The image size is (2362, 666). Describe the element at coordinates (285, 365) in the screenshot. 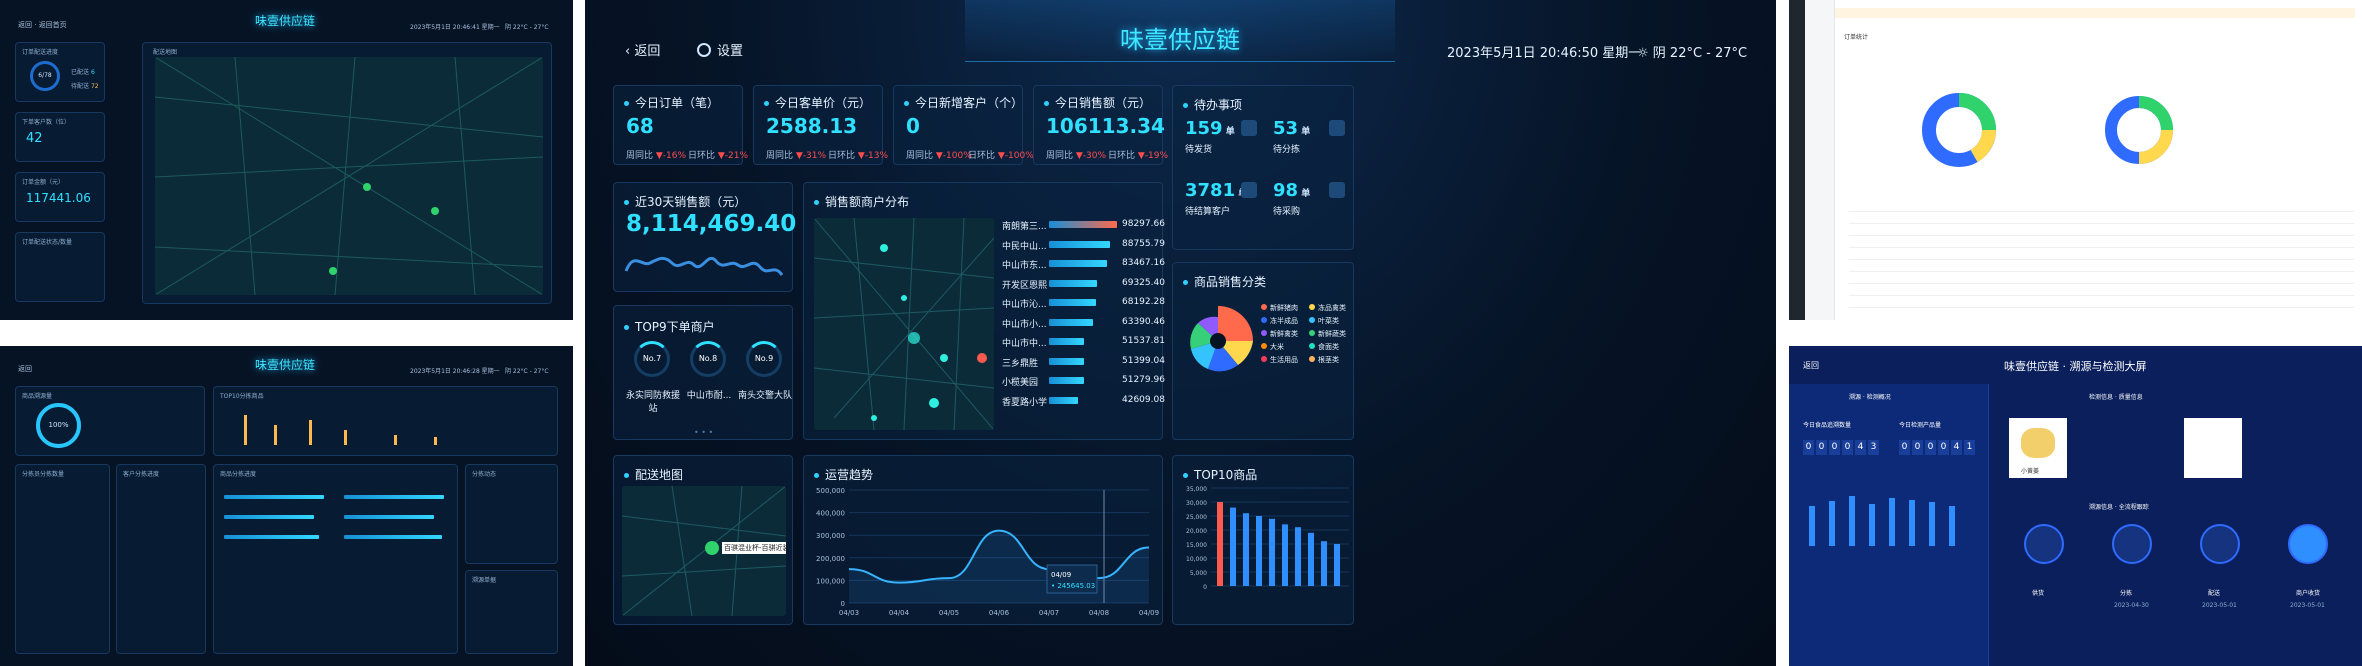

I see `bl-title: 味壹供应链` at that location.